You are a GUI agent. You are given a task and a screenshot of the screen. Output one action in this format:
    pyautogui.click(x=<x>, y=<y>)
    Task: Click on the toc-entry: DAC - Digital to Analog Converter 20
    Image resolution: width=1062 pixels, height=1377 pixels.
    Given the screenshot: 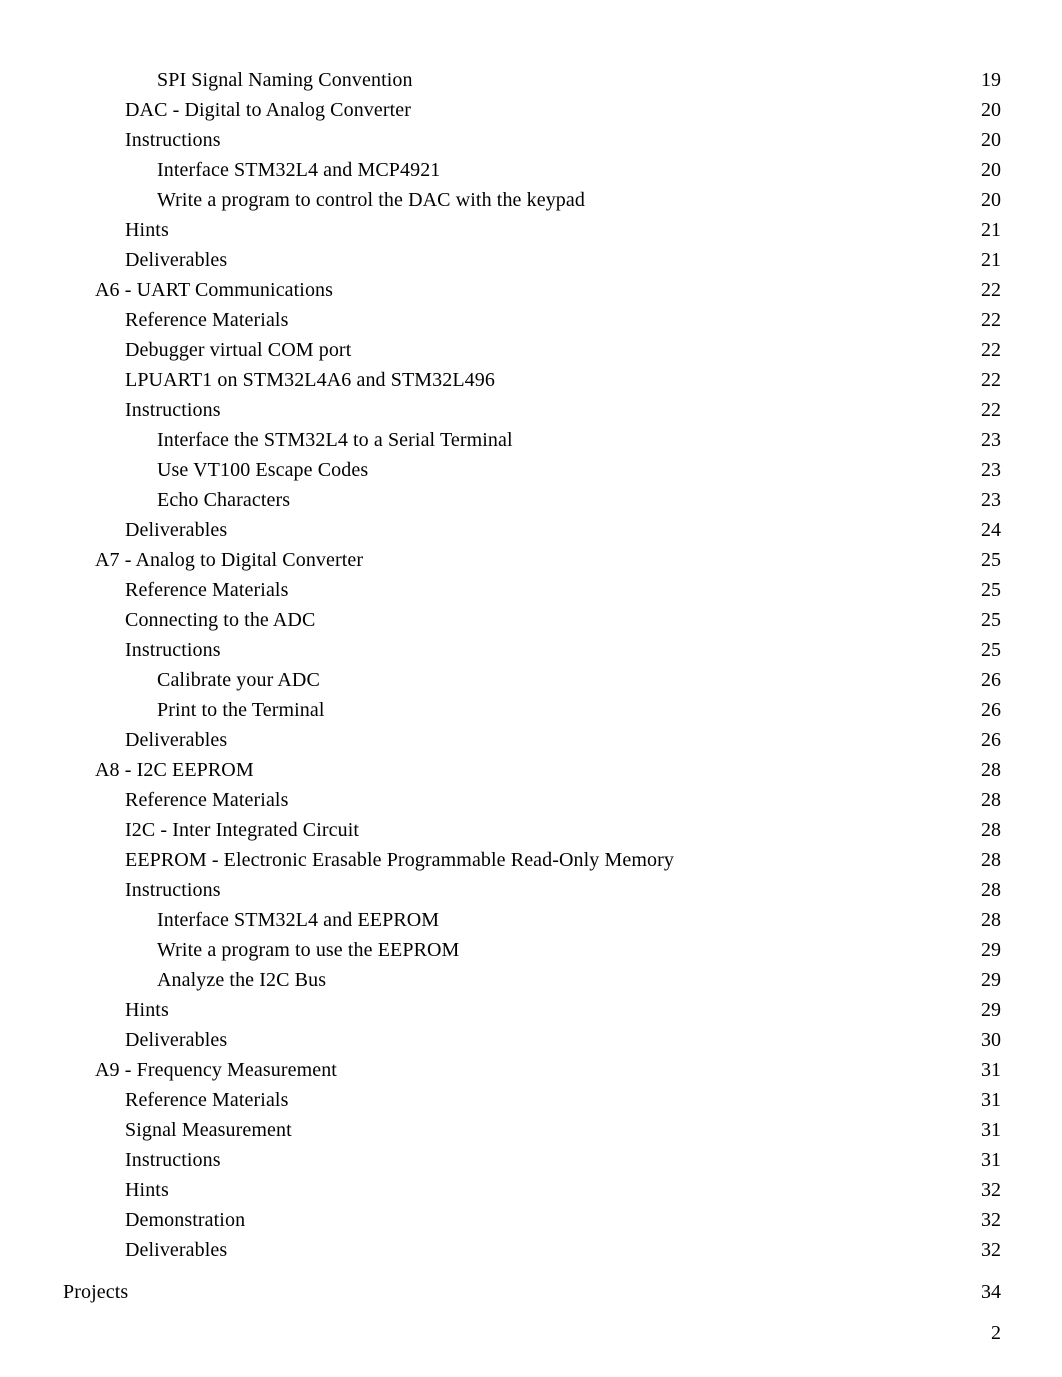 What is the action you would take?
    pyautogui.click(x=531, y=110)
    